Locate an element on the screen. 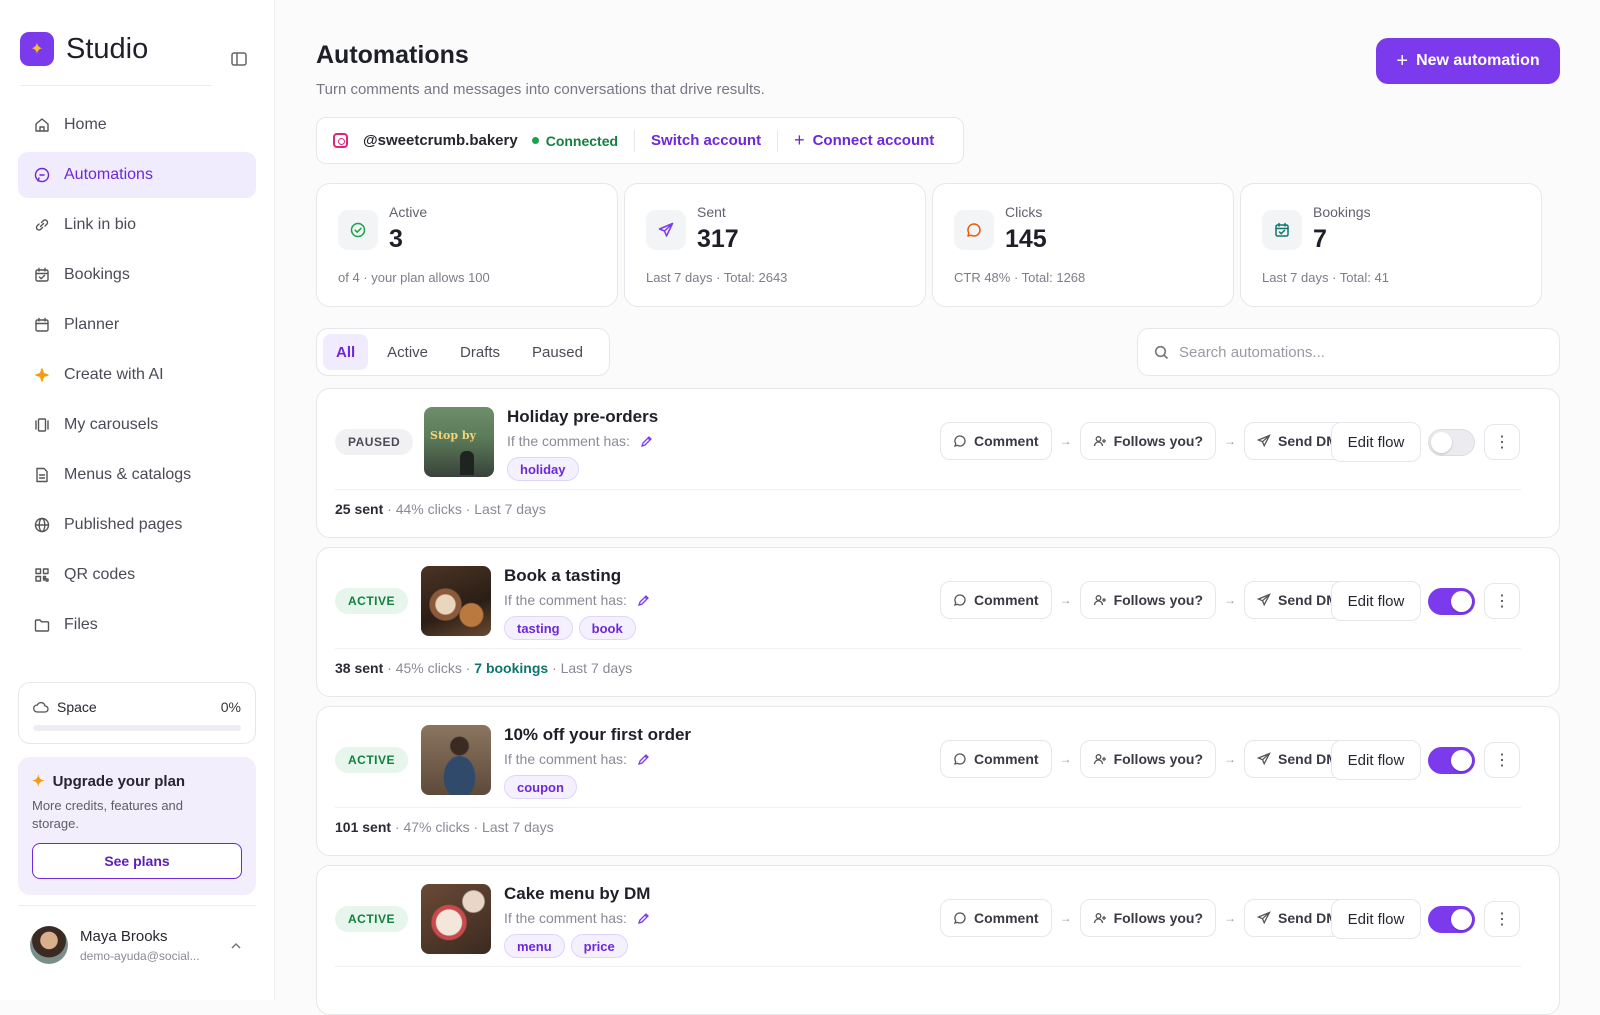 The height and width of the screenshot is (1015, 1600). tab-all: All is located at coordinates (346, 352).